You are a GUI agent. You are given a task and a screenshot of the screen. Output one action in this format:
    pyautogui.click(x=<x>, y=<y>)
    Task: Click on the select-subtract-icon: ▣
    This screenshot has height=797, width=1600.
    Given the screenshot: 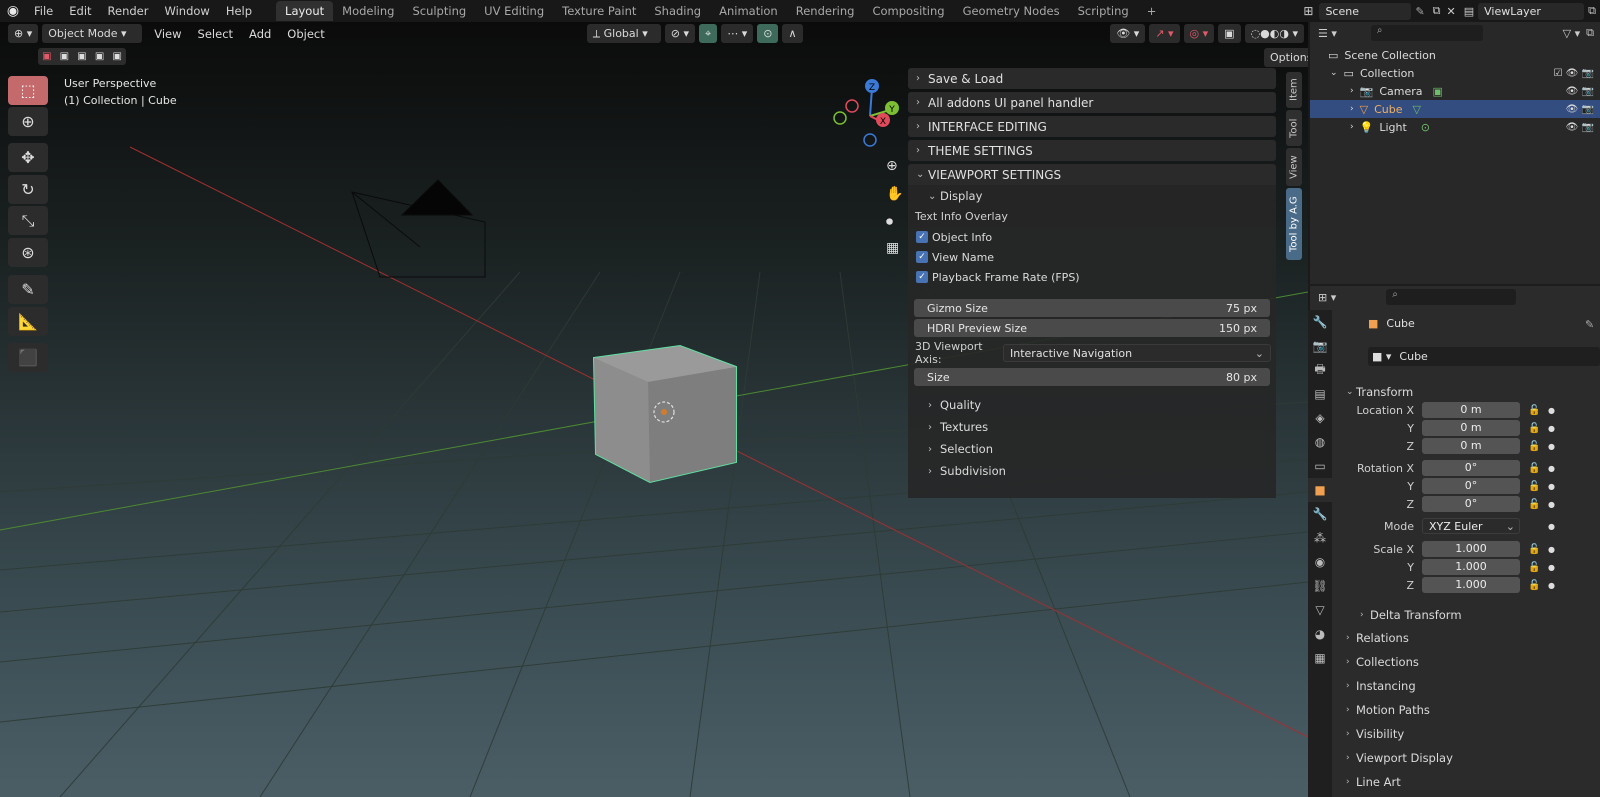 What is the action you would take?
    pyautogui.click(x=81, y=56)
    